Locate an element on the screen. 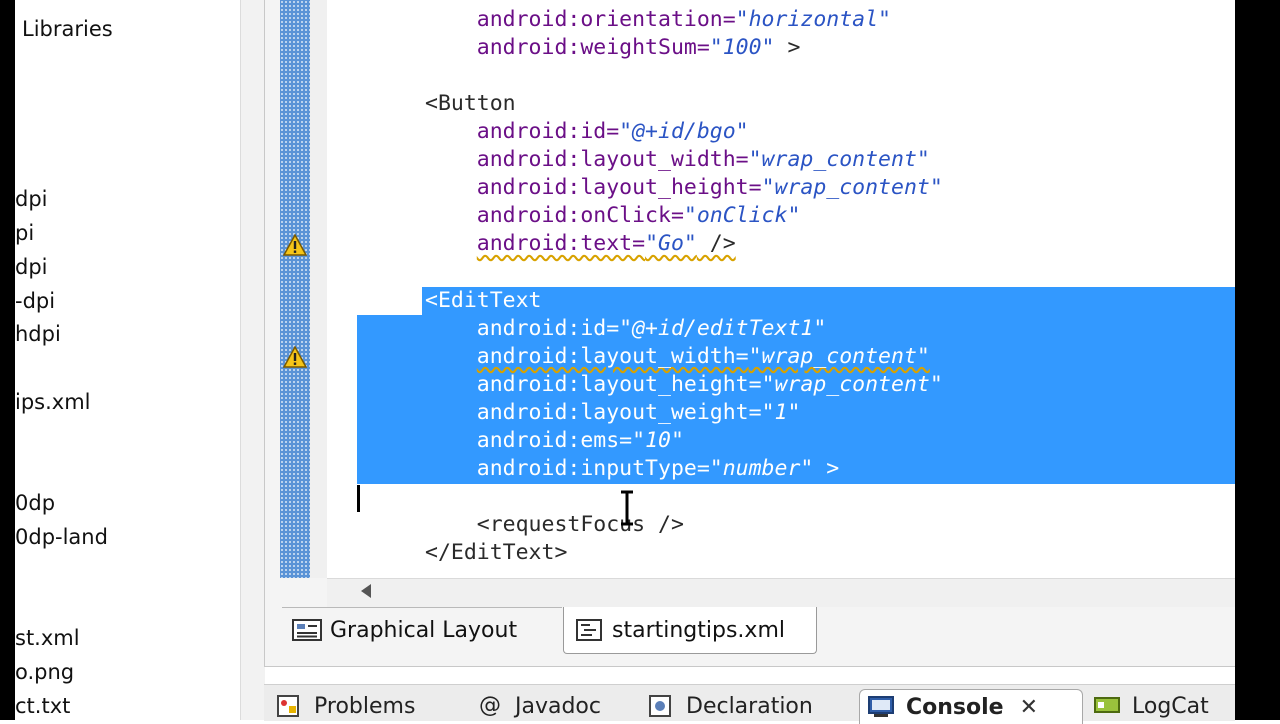 This screenshot has width=1280, height=724. code-line: <EditText is located at coordinates (483, 301).